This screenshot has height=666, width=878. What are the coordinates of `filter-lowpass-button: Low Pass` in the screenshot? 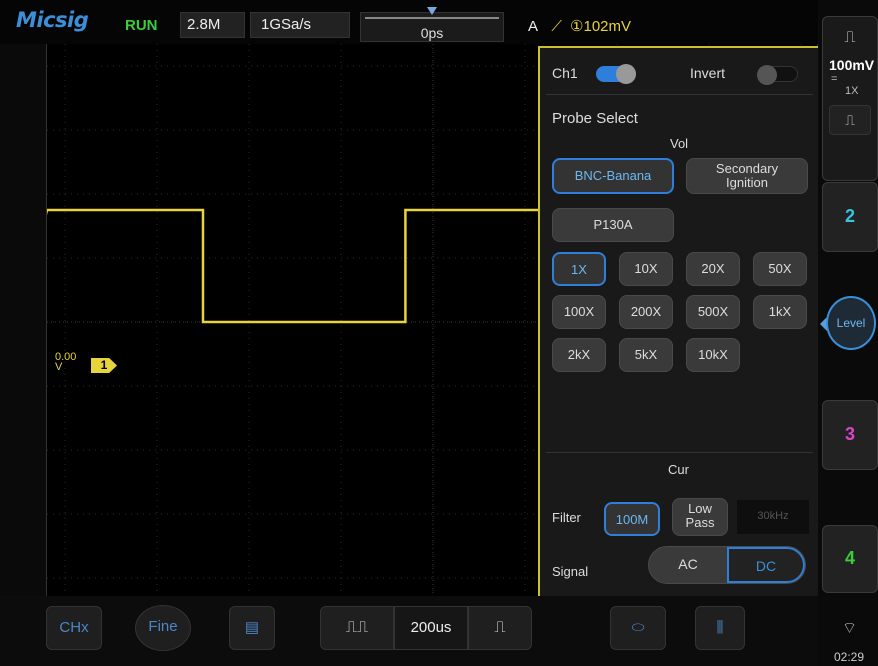 It's located at (700, 517).